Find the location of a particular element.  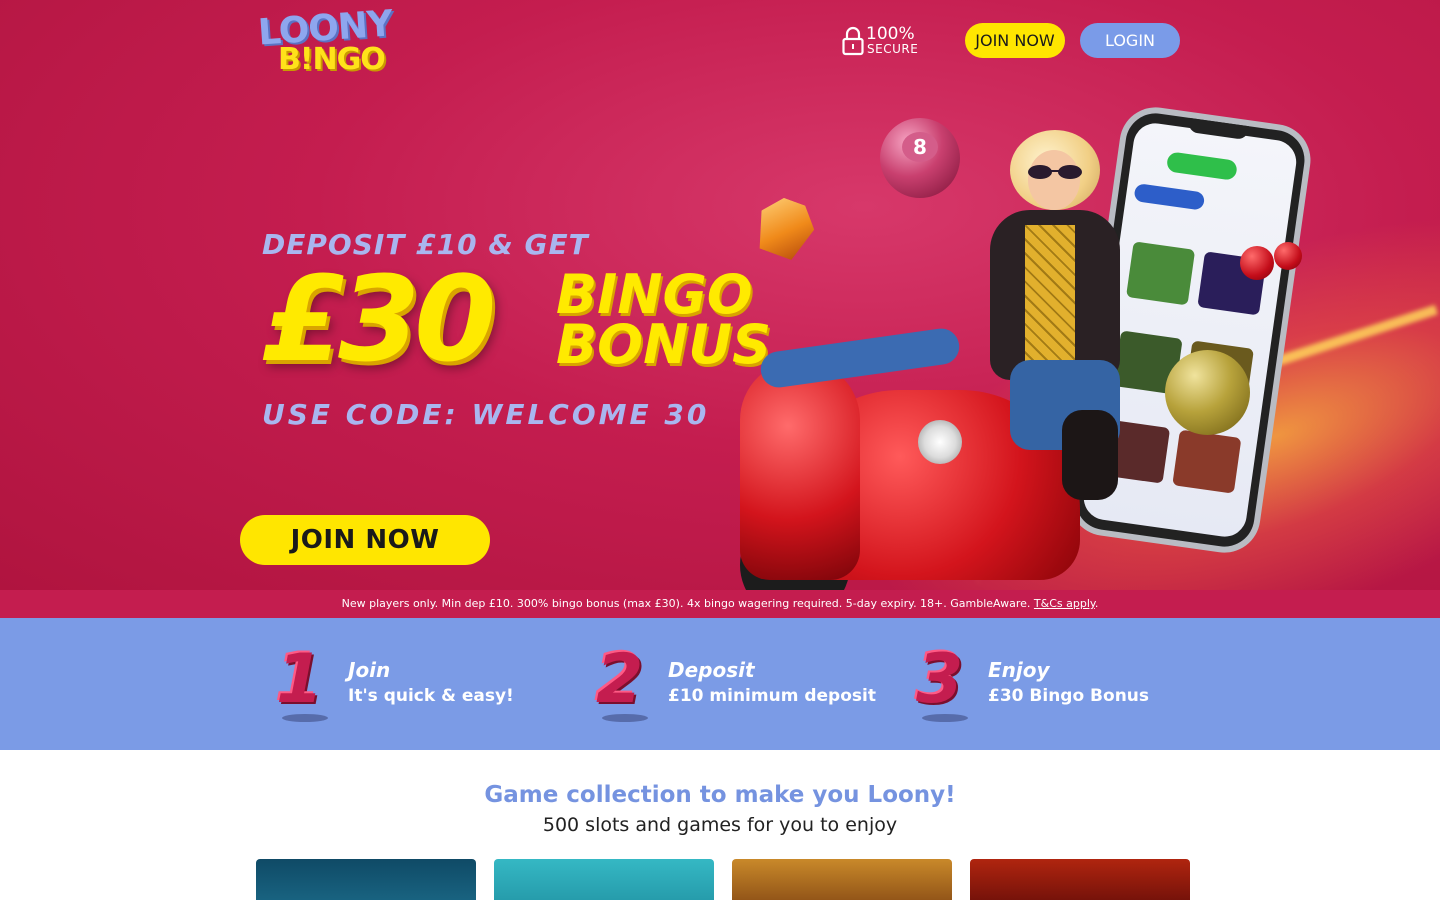

games-heading: Game collection to make you Loony! is located at coordinates (720, 795).